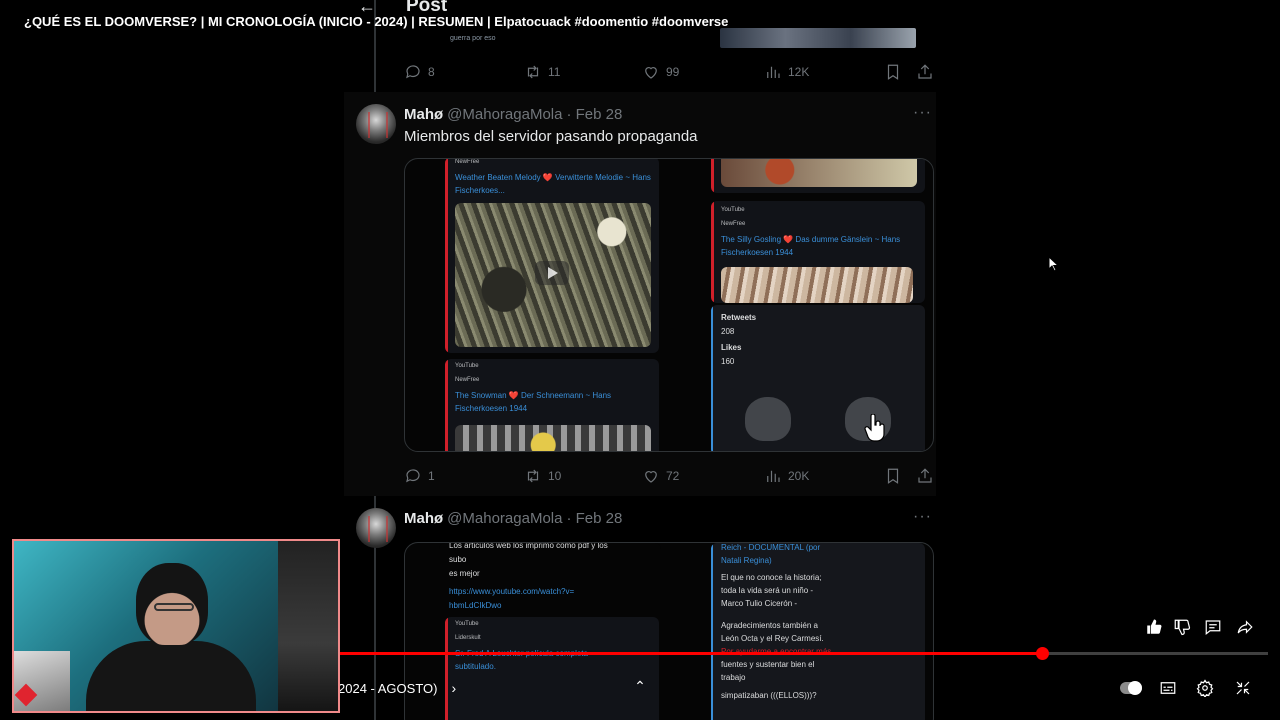  I want to click on comment-icon, so click(1213, 627).